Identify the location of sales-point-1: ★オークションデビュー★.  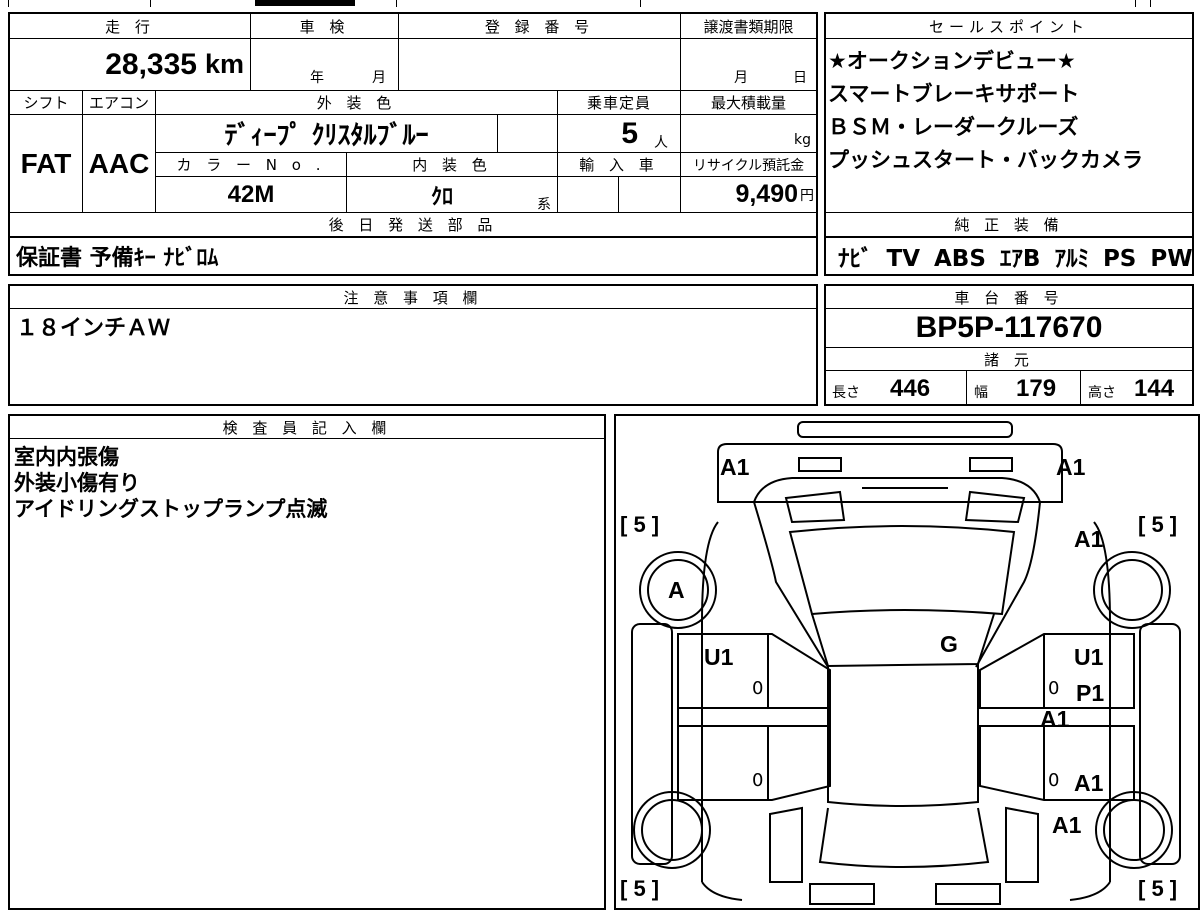
(952, 61).